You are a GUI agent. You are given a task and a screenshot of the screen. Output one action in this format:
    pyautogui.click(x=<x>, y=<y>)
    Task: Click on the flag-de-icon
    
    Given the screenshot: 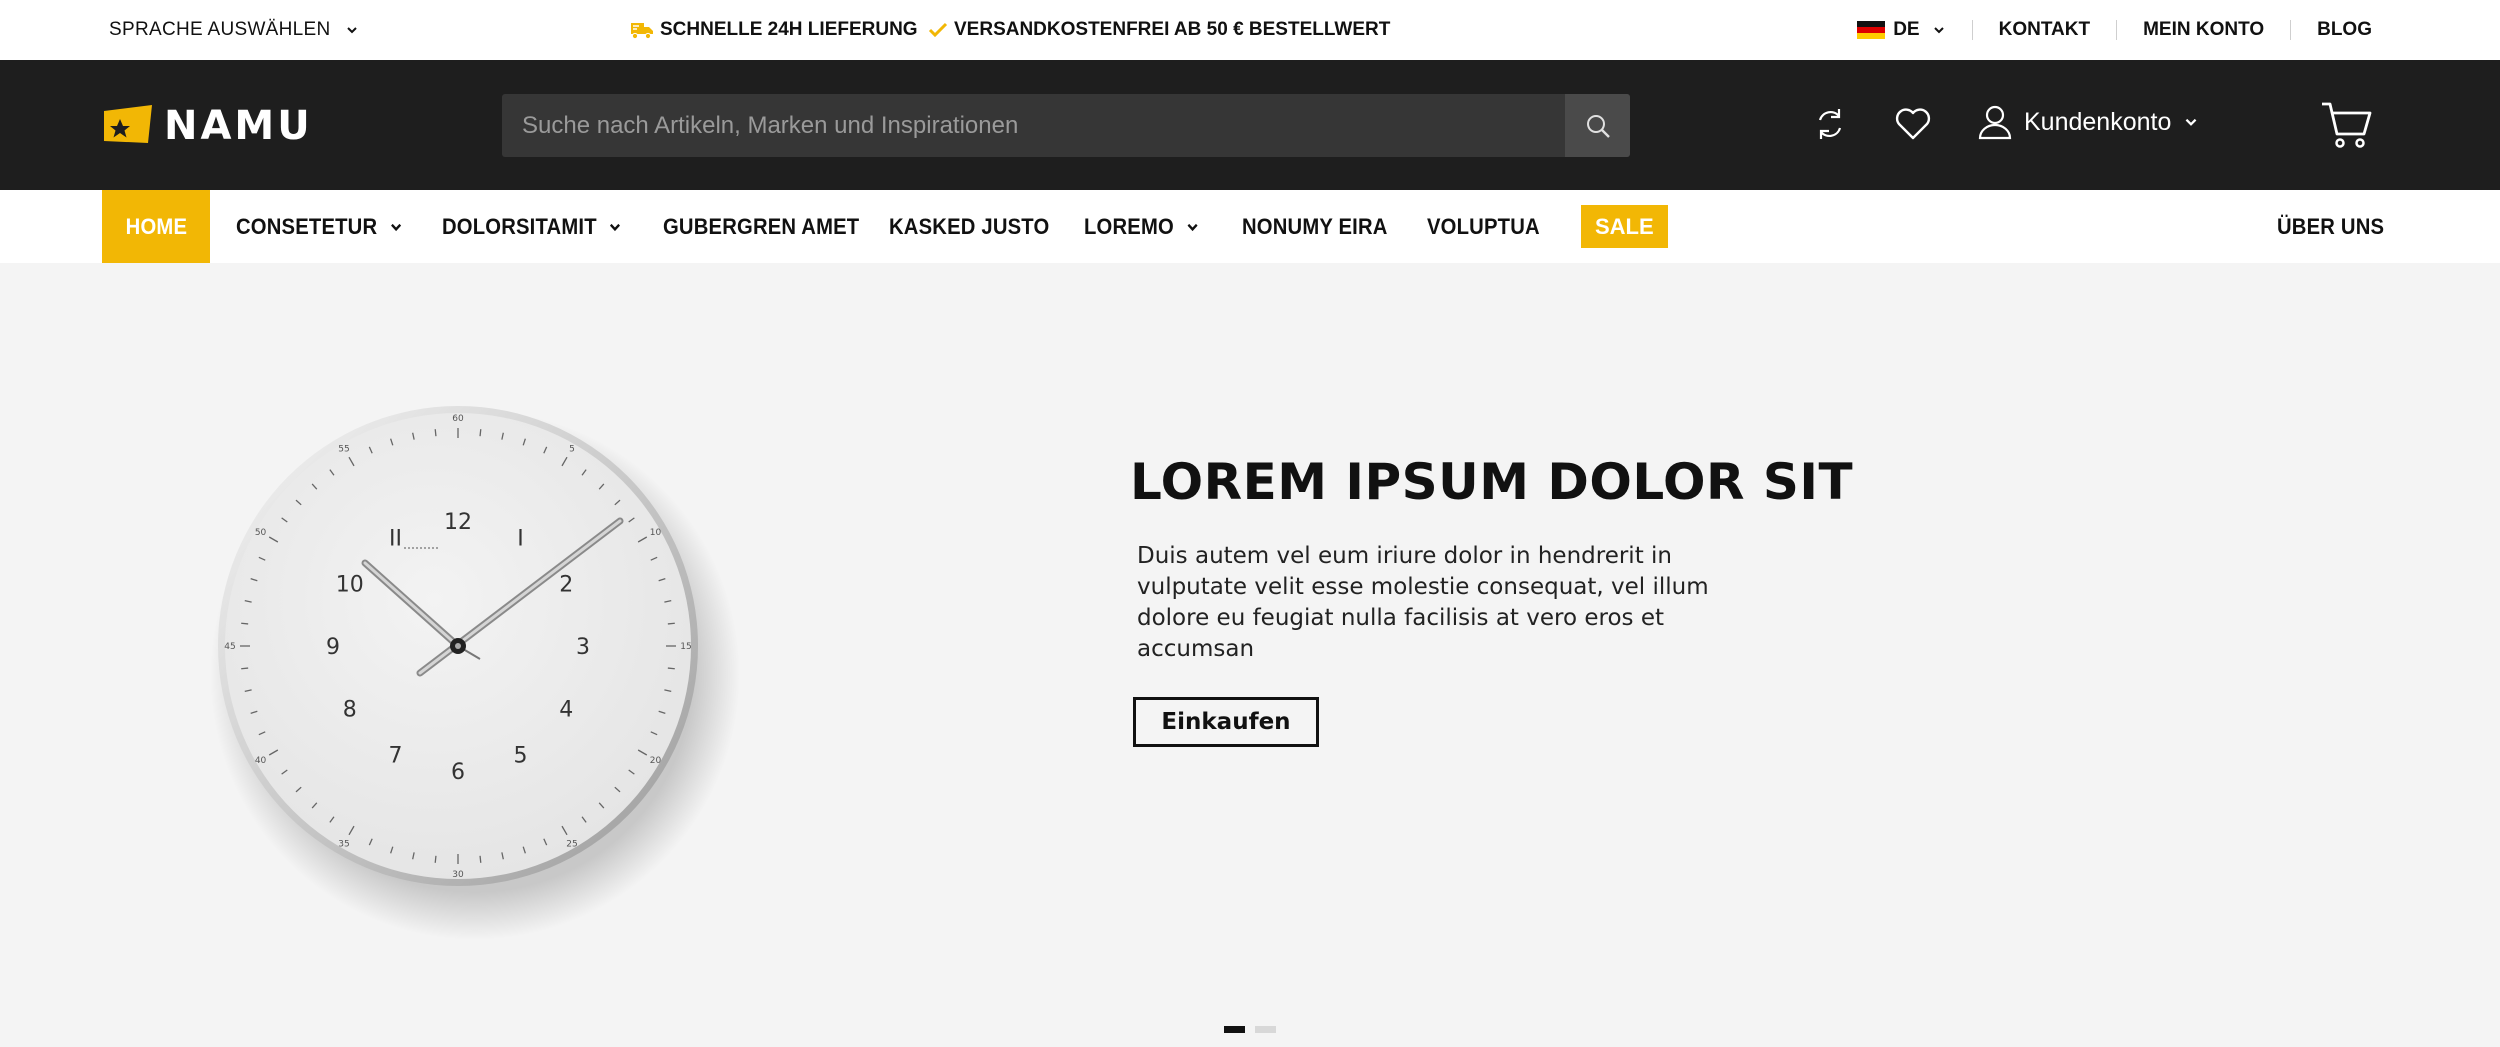 What is the action you would take?
    pyautogui.click(x=1871, y=30)
    